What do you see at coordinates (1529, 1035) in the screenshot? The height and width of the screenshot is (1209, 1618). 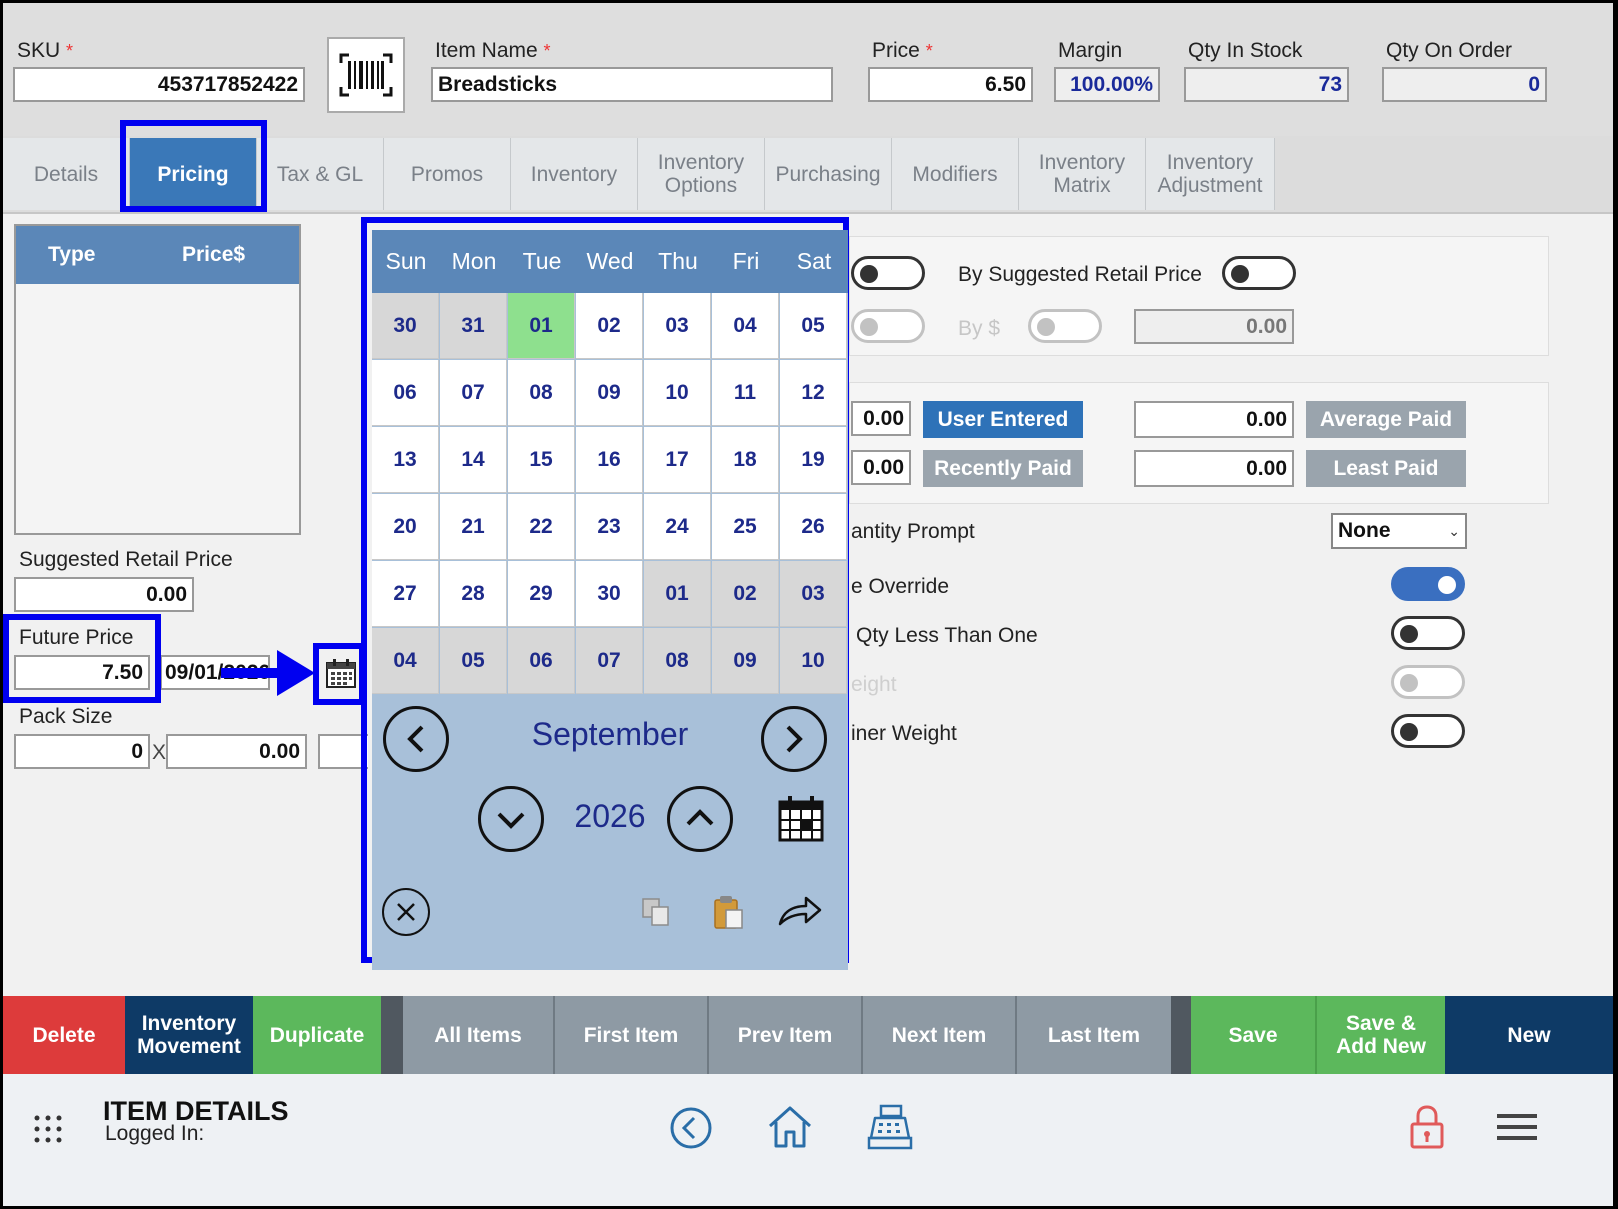 I see `new-button: New` at bounding box center [1529, 1035].